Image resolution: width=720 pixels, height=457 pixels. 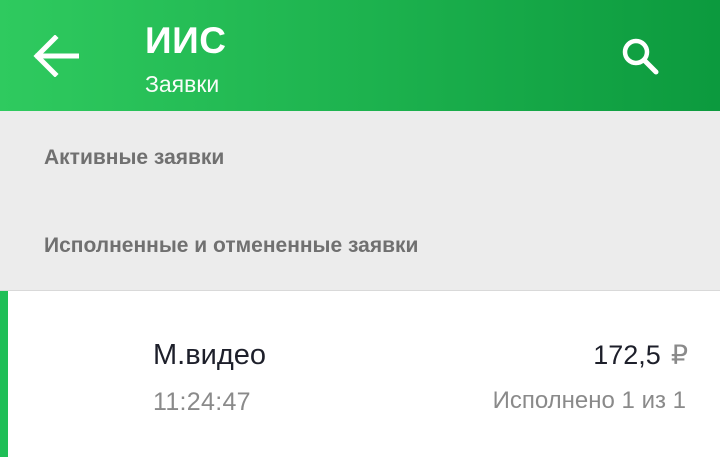 I want to click on order-price: 172,5 ₽, so click(x=640, y=355).